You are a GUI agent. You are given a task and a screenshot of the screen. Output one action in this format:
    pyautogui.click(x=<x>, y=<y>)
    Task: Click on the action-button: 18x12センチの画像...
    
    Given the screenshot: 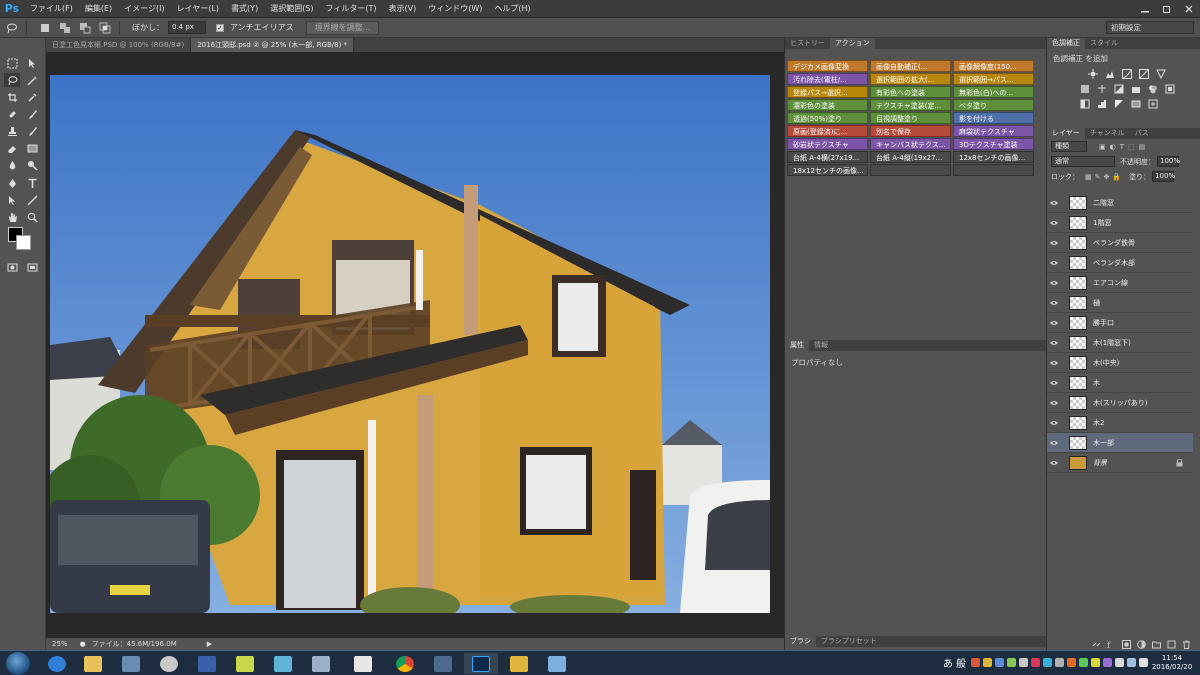 What is the action you would take?
    pyautogui.click(x=827, y=170)
    